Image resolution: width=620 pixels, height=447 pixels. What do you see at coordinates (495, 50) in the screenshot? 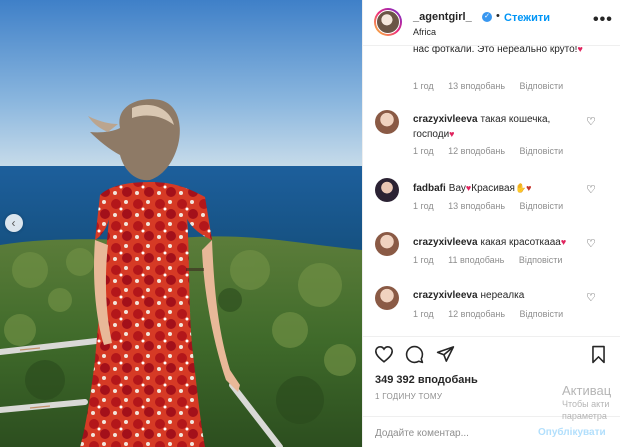
I see `comment-body: нас фоткали. Это нереально круто!` at bounding box center [495, 50].